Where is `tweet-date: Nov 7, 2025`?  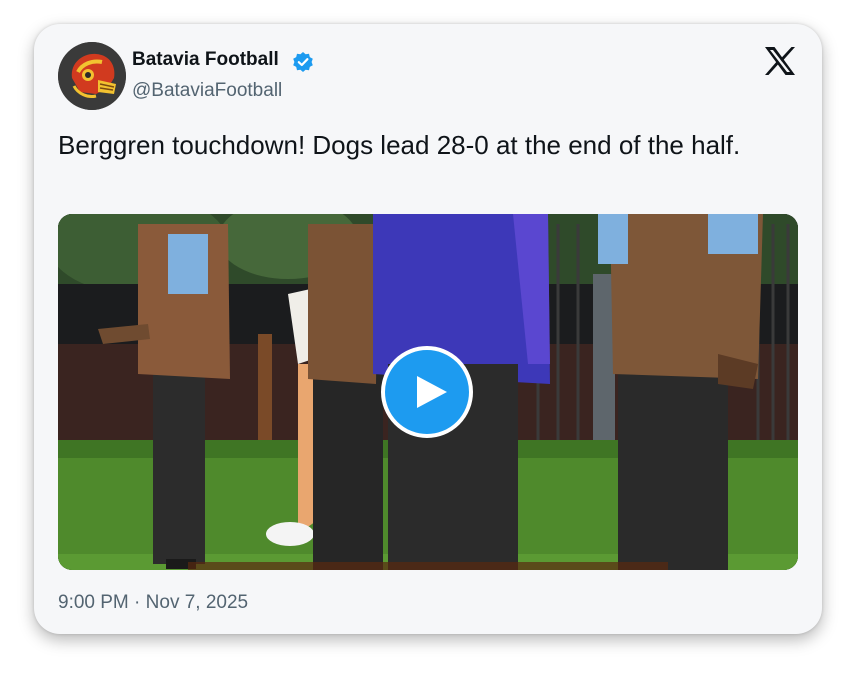
tweet-date: Nov 7, 2025 is located at coordinates (197, 602).